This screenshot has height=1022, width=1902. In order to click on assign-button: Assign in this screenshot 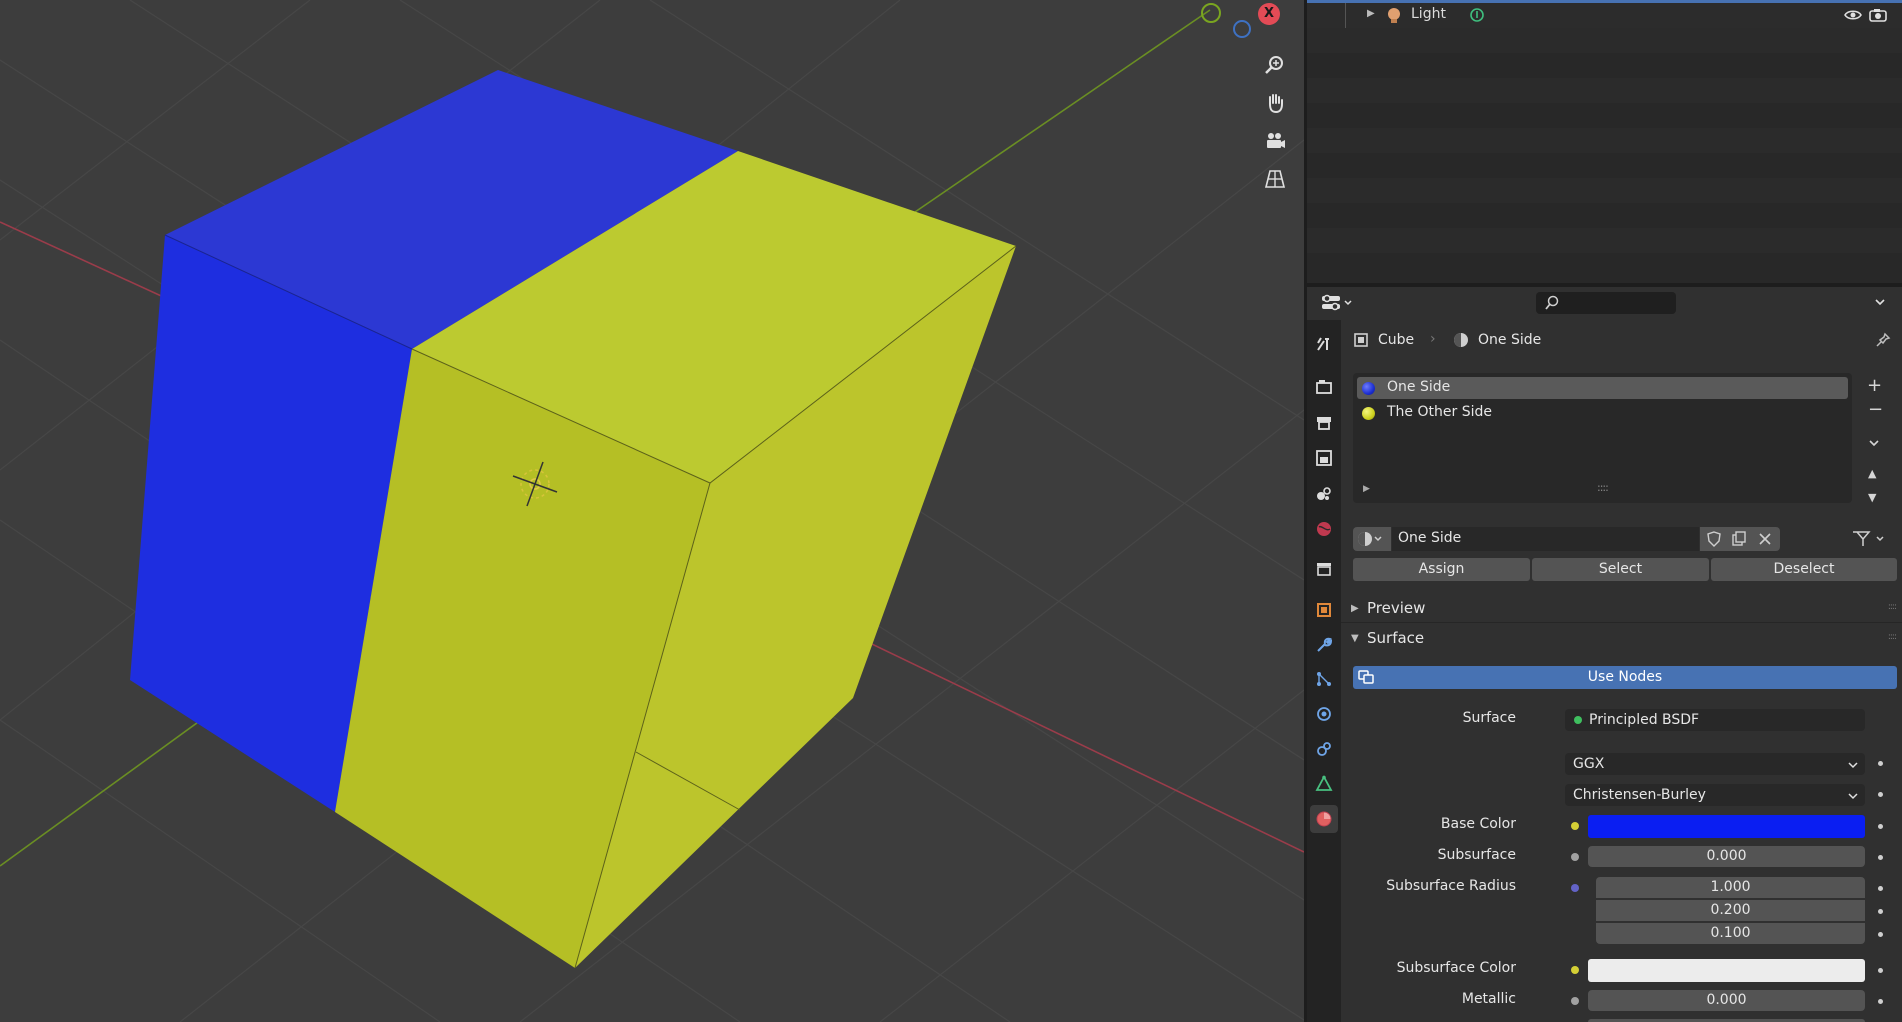, I will do `click(1441, 569)`.